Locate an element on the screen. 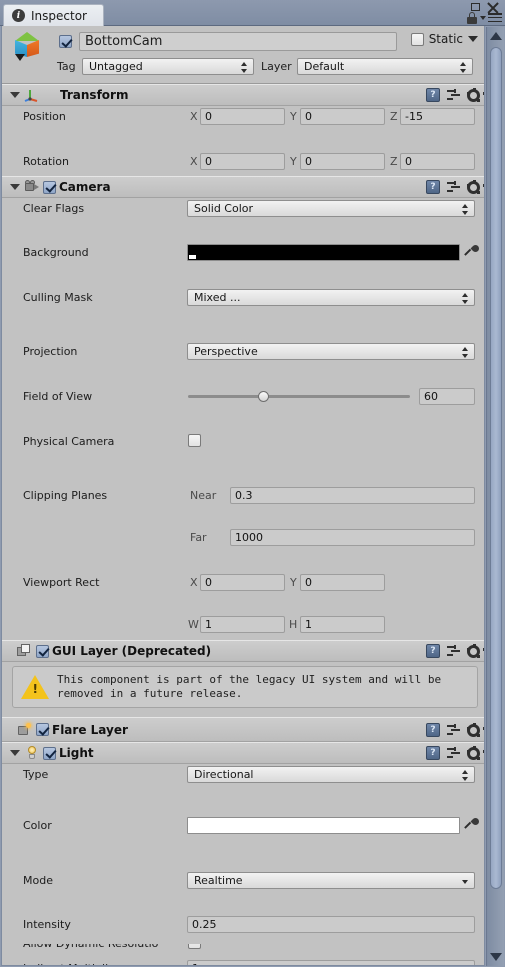 The image size is (505, 967). projection-label: Projection is located at coordinates (50, 351).